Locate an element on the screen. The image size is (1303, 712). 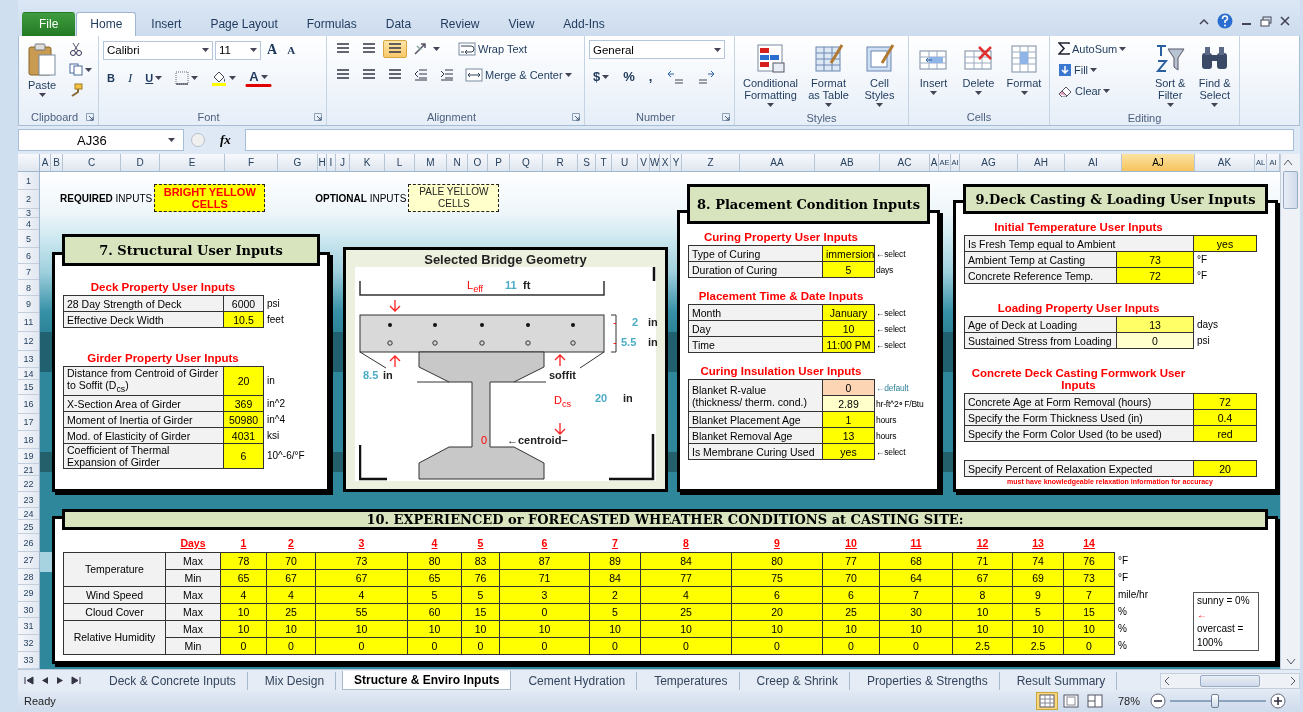
name-box: AJ36 is located at coordinates (101, 140).